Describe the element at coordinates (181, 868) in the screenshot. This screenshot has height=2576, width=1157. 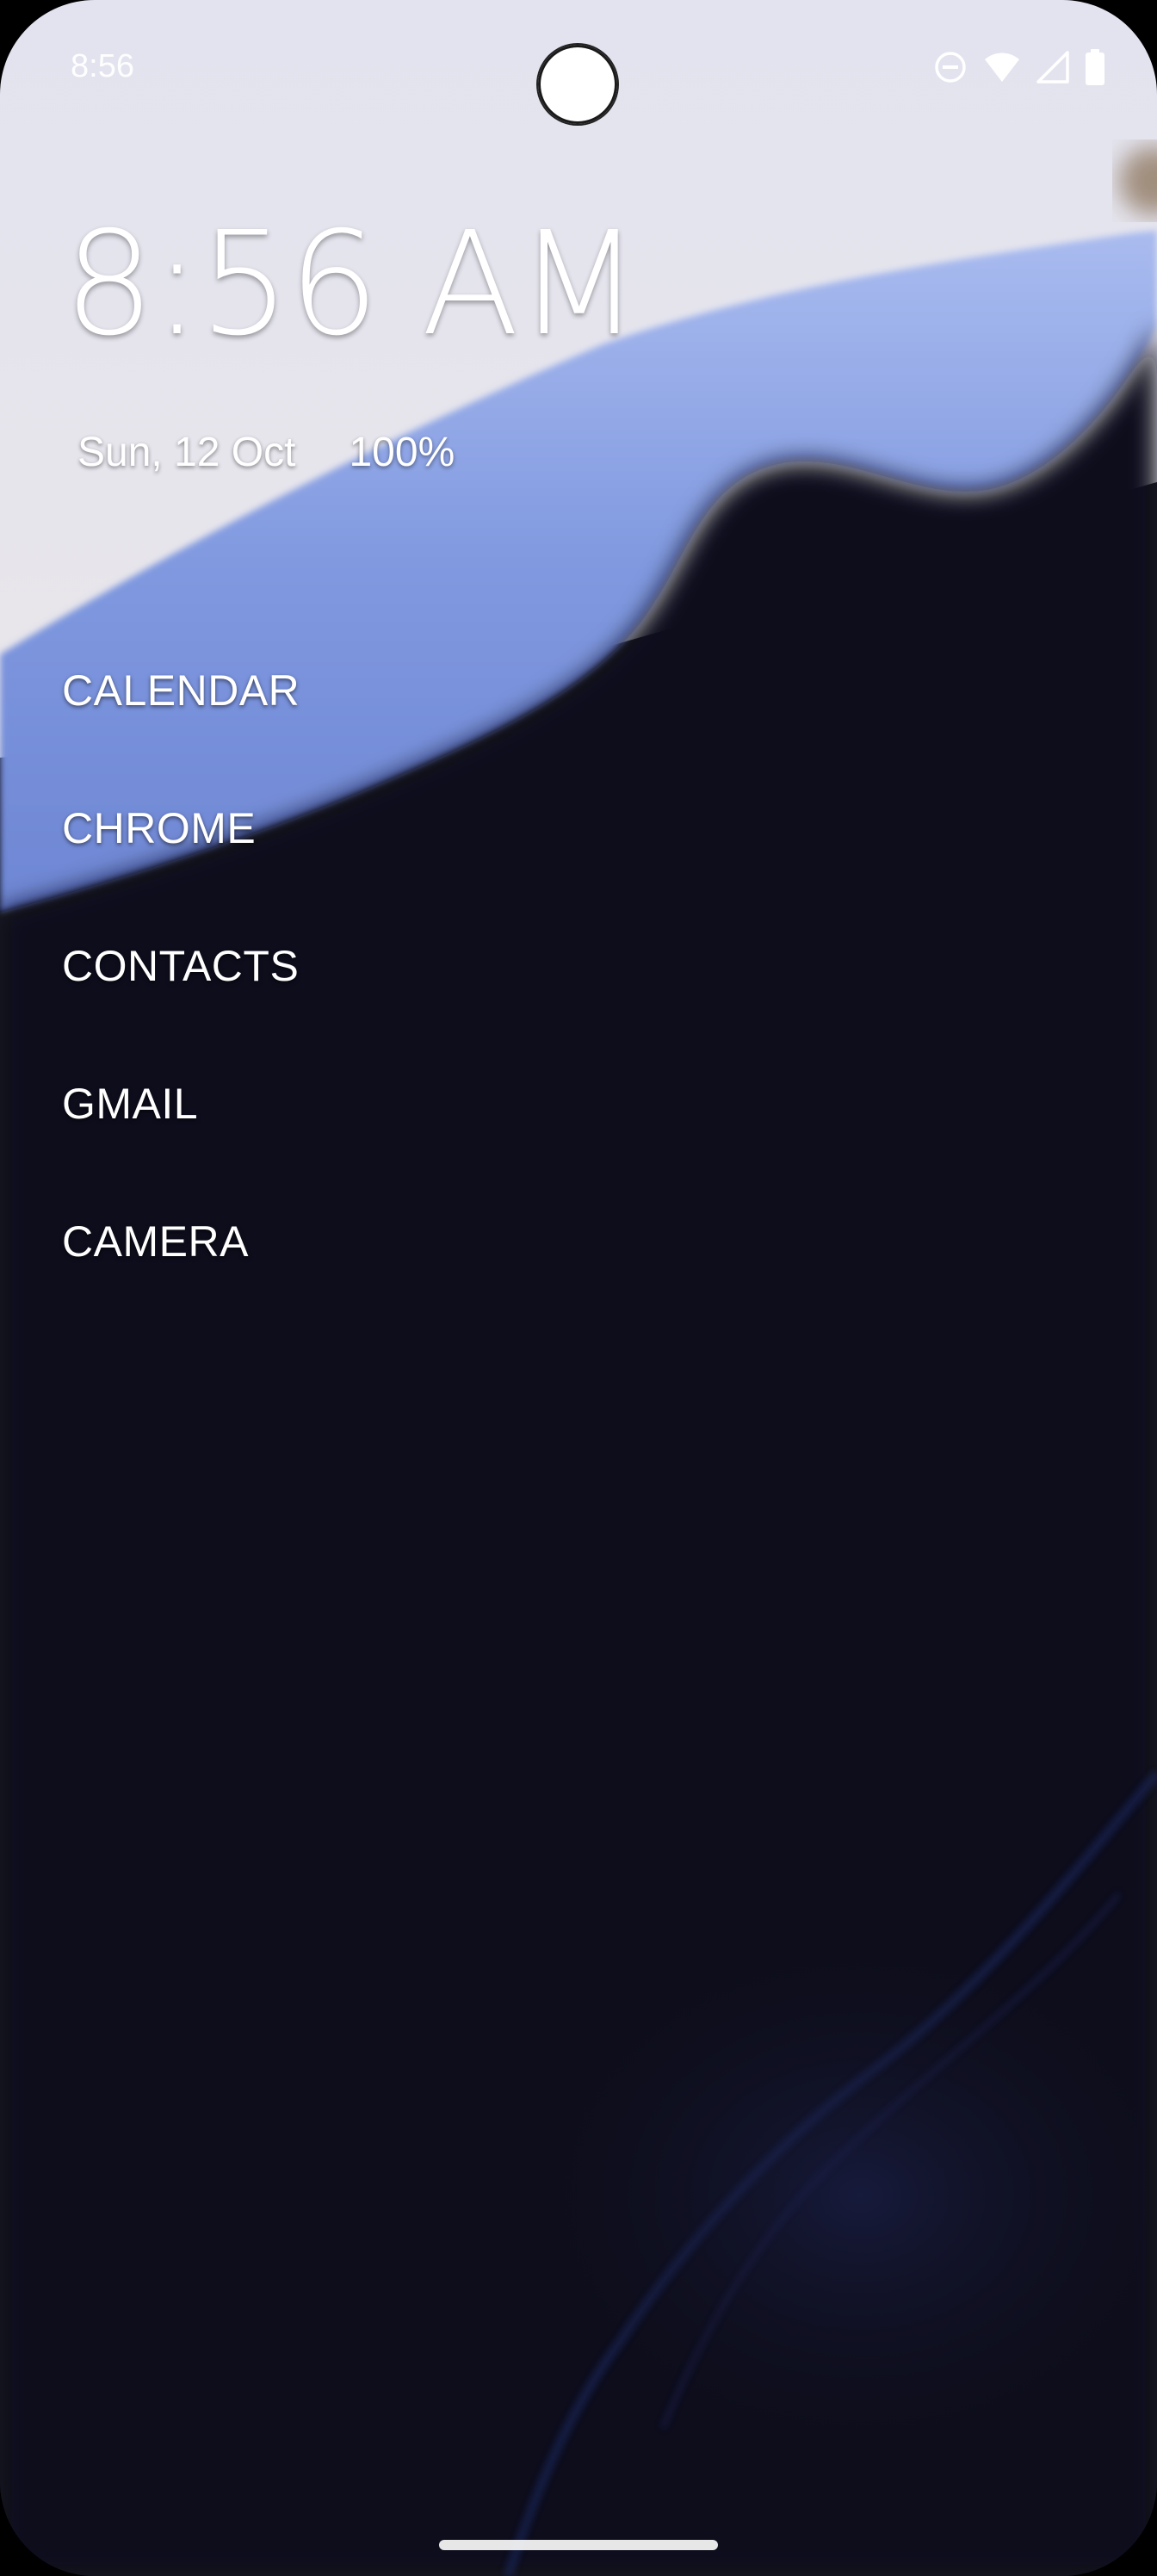
I see `app-item-chrome: CHROME` at that location.